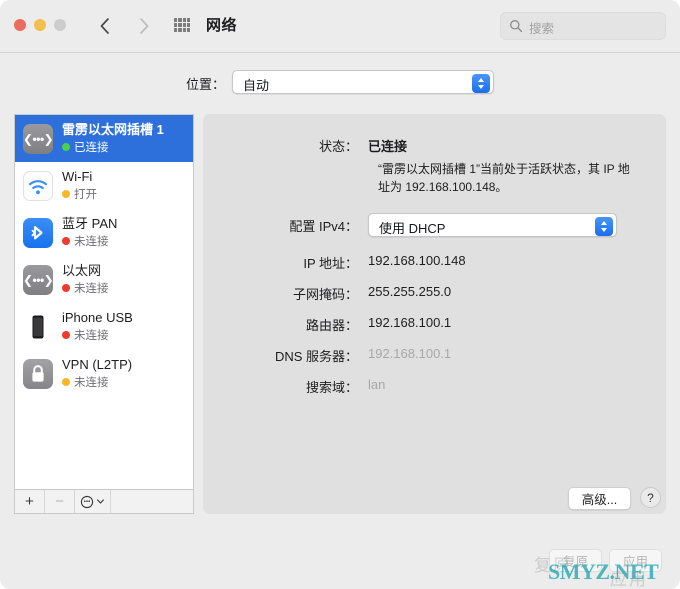 The width and height of the screenshot is (680, 589). I want to click on ip-field-label: IP 地址：, so click(330, 263).